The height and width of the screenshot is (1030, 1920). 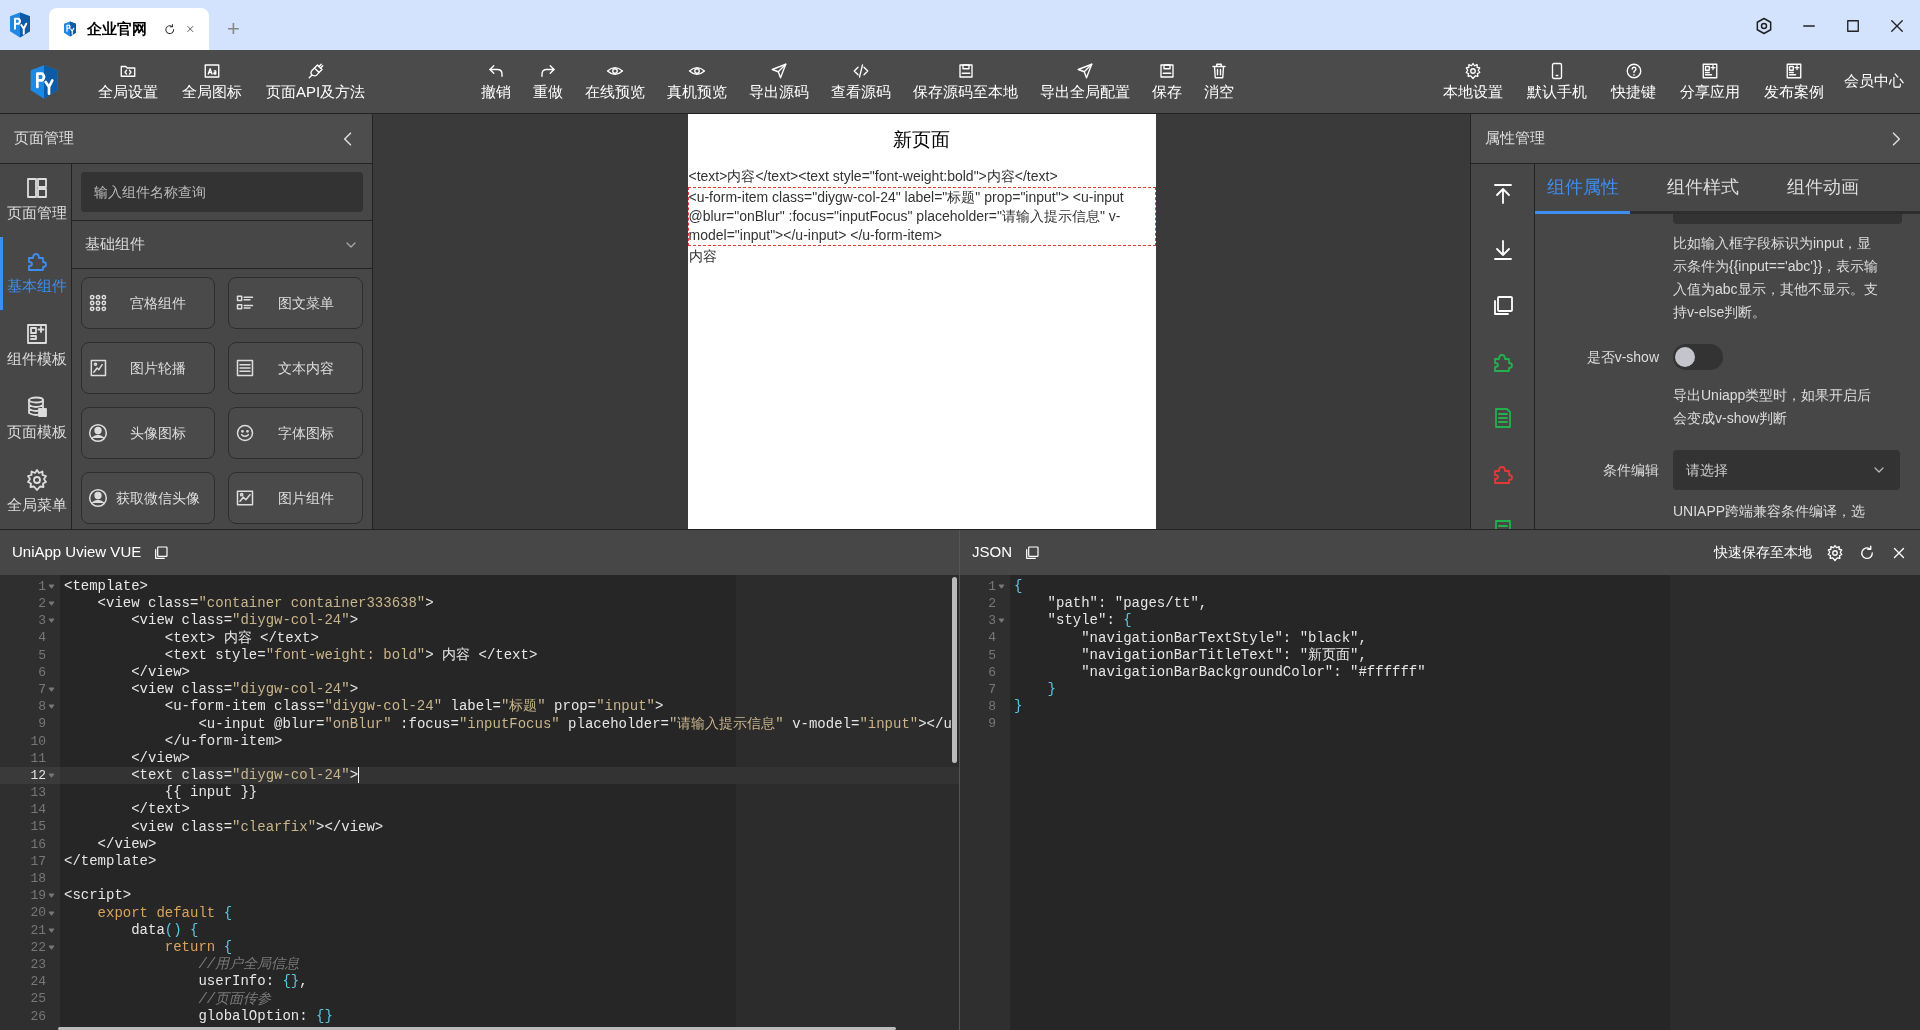 What do you see at coordinates (992, 655) in the screenshot?
I see `line-number: 5` at bounding box center [992, 655].